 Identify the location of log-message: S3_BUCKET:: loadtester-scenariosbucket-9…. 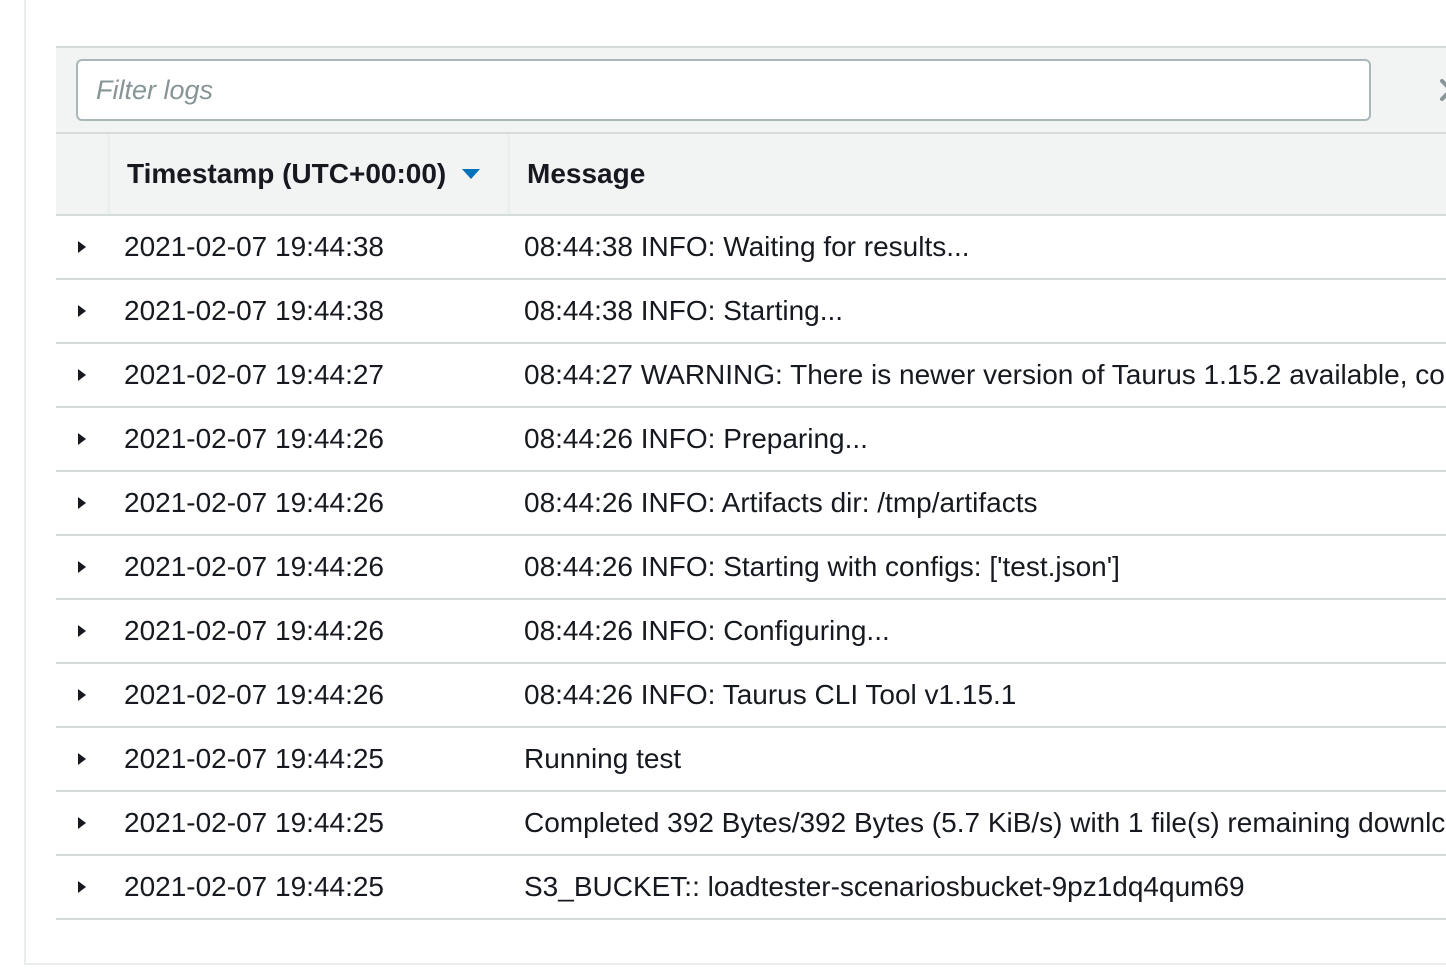
(884, 886).